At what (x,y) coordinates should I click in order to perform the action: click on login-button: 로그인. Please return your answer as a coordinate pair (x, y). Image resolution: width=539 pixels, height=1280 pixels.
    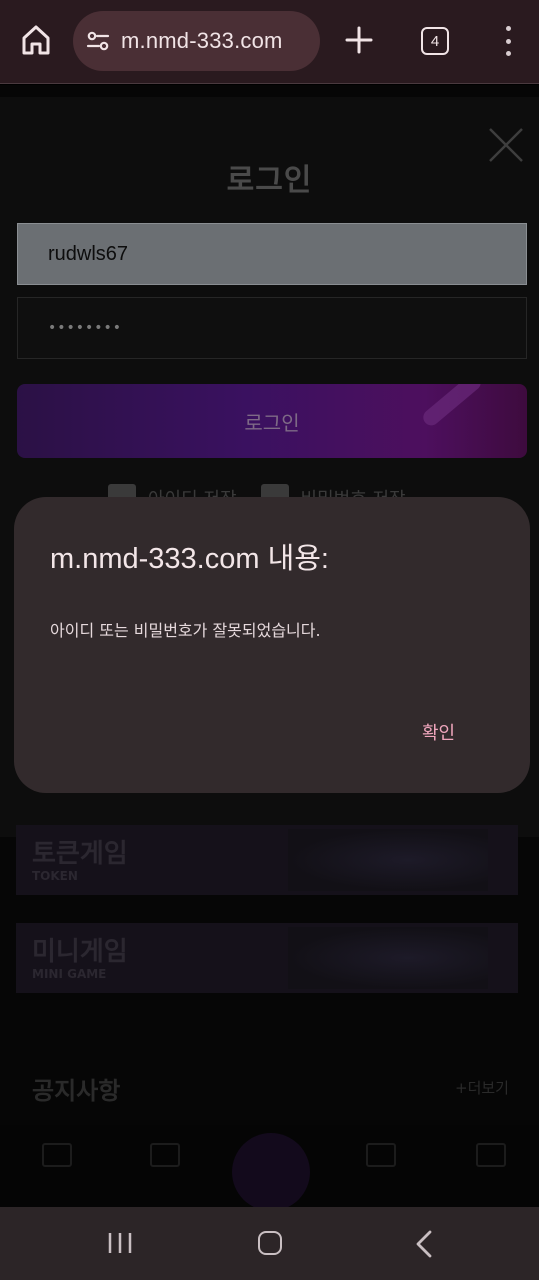
    Looking at the image, I should click on (272, 421).